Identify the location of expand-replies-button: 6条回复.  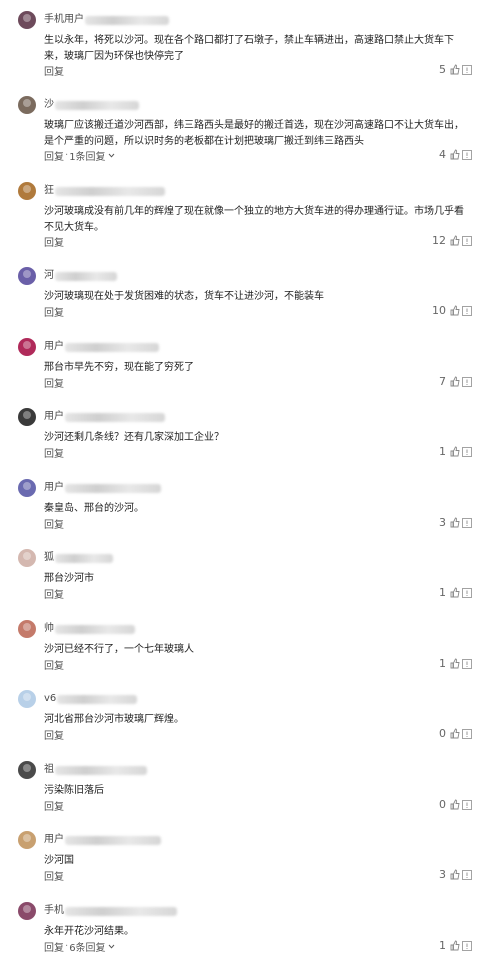
(91, 946).